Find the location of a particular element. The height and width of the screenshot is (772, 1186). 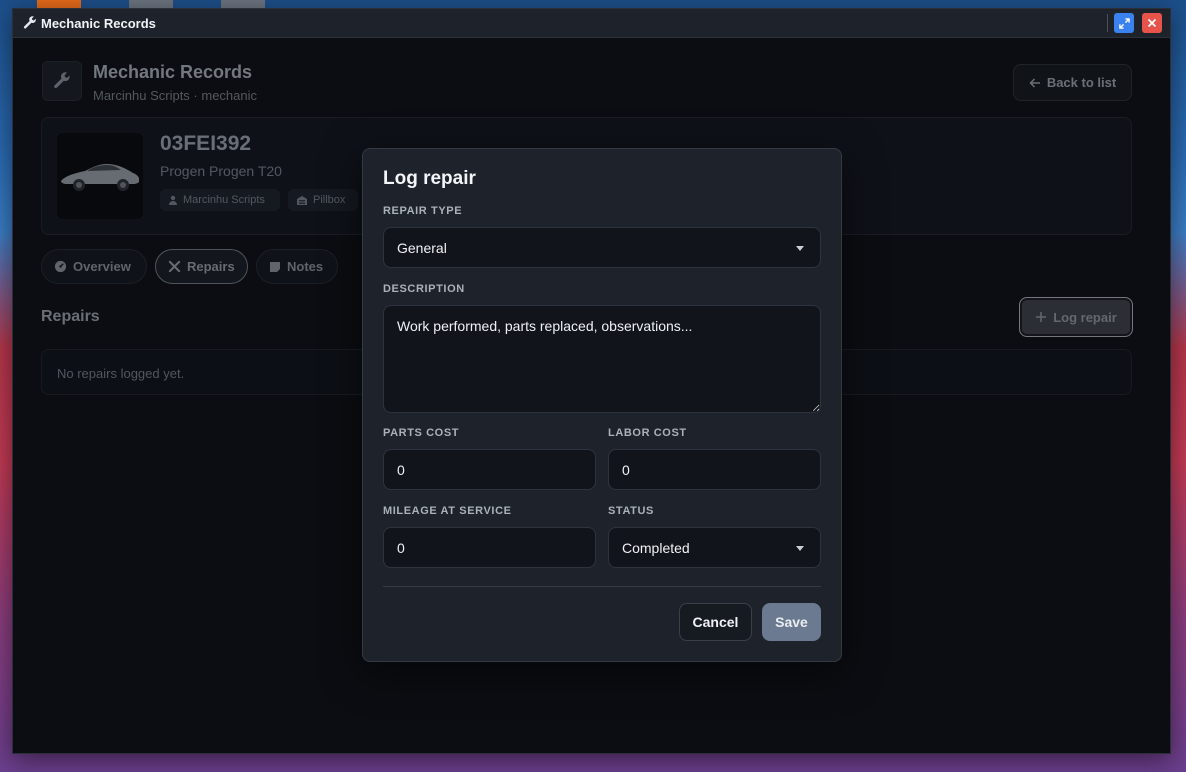

titlebar-divider is located at coordinates (1107, 23).